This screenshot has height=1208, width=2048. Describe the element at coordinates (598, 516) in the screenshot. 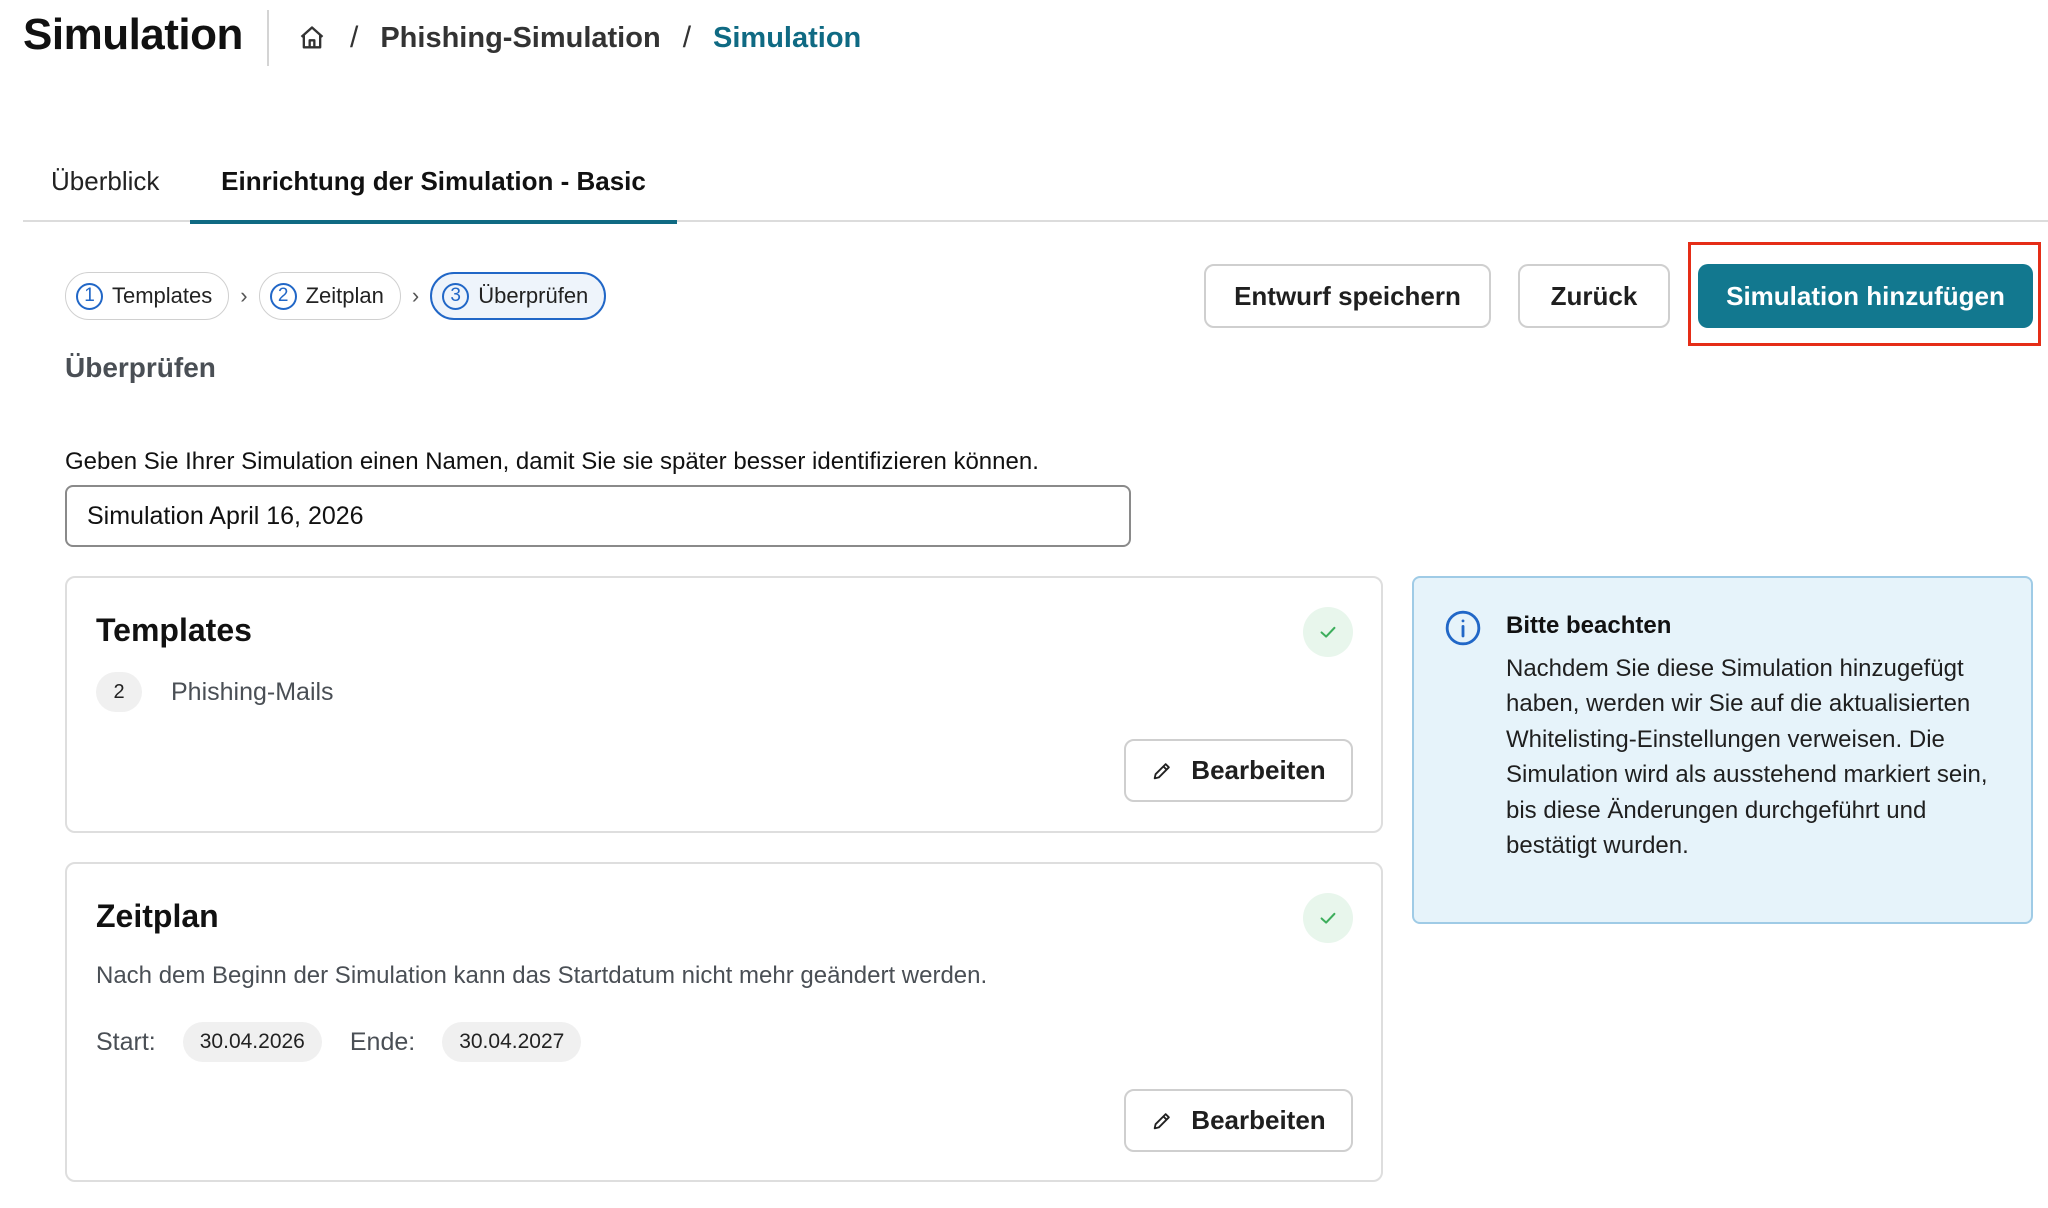

I see `simulation-name-input` at that location.